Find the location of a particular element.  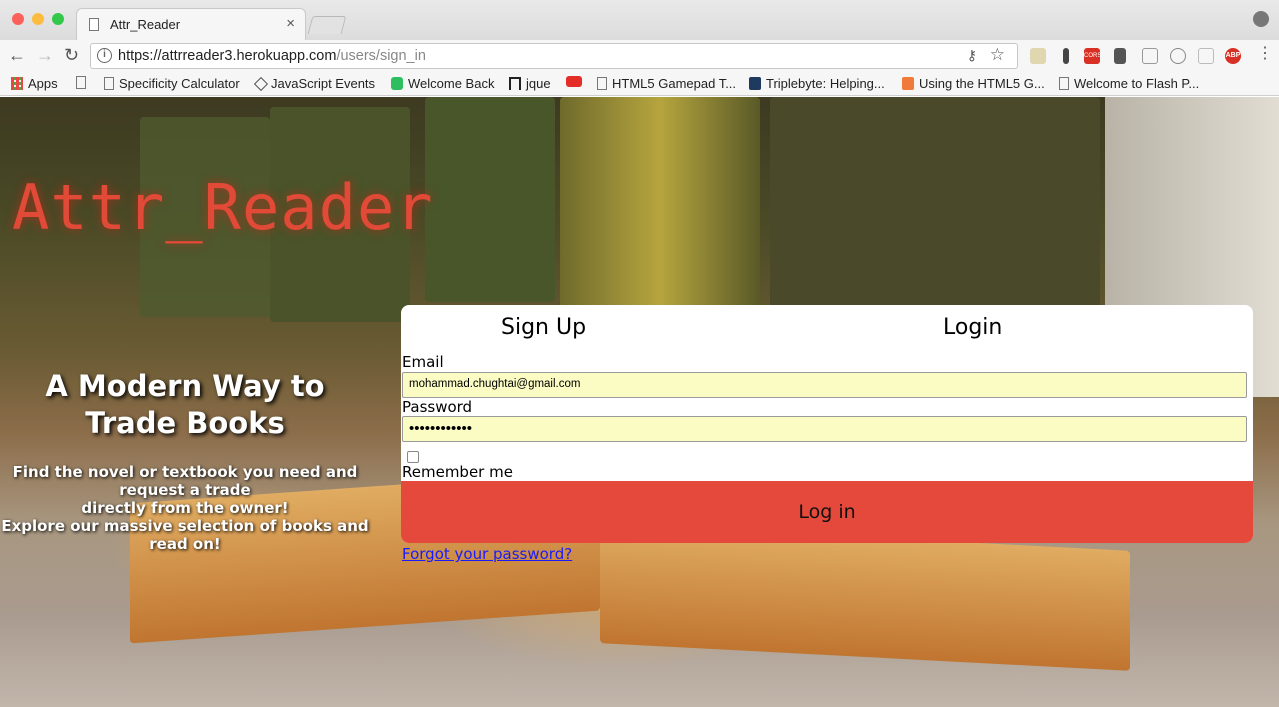

apps-grid-icon is located at coordinates (17, 83).